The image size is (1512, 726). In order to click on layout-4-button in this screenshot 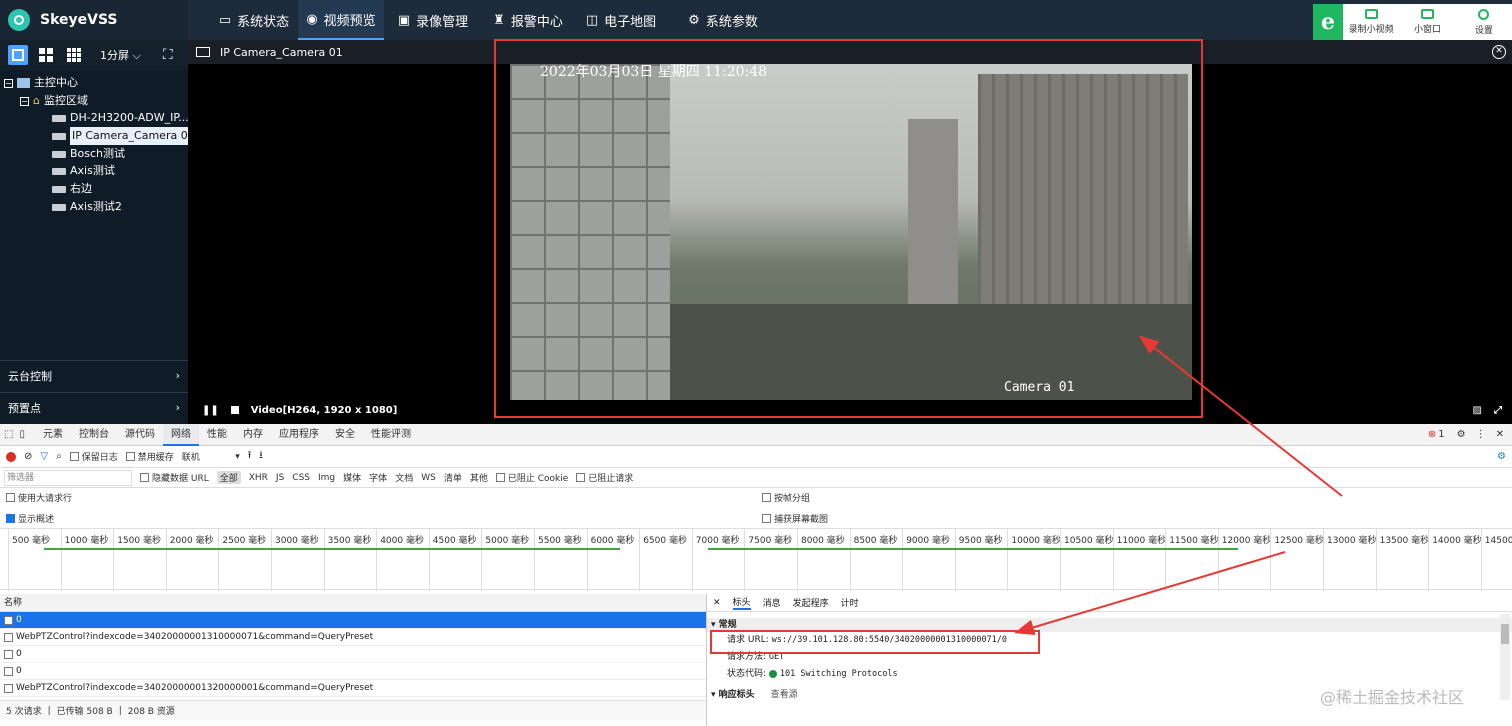, I will do `click(46, 55)`.